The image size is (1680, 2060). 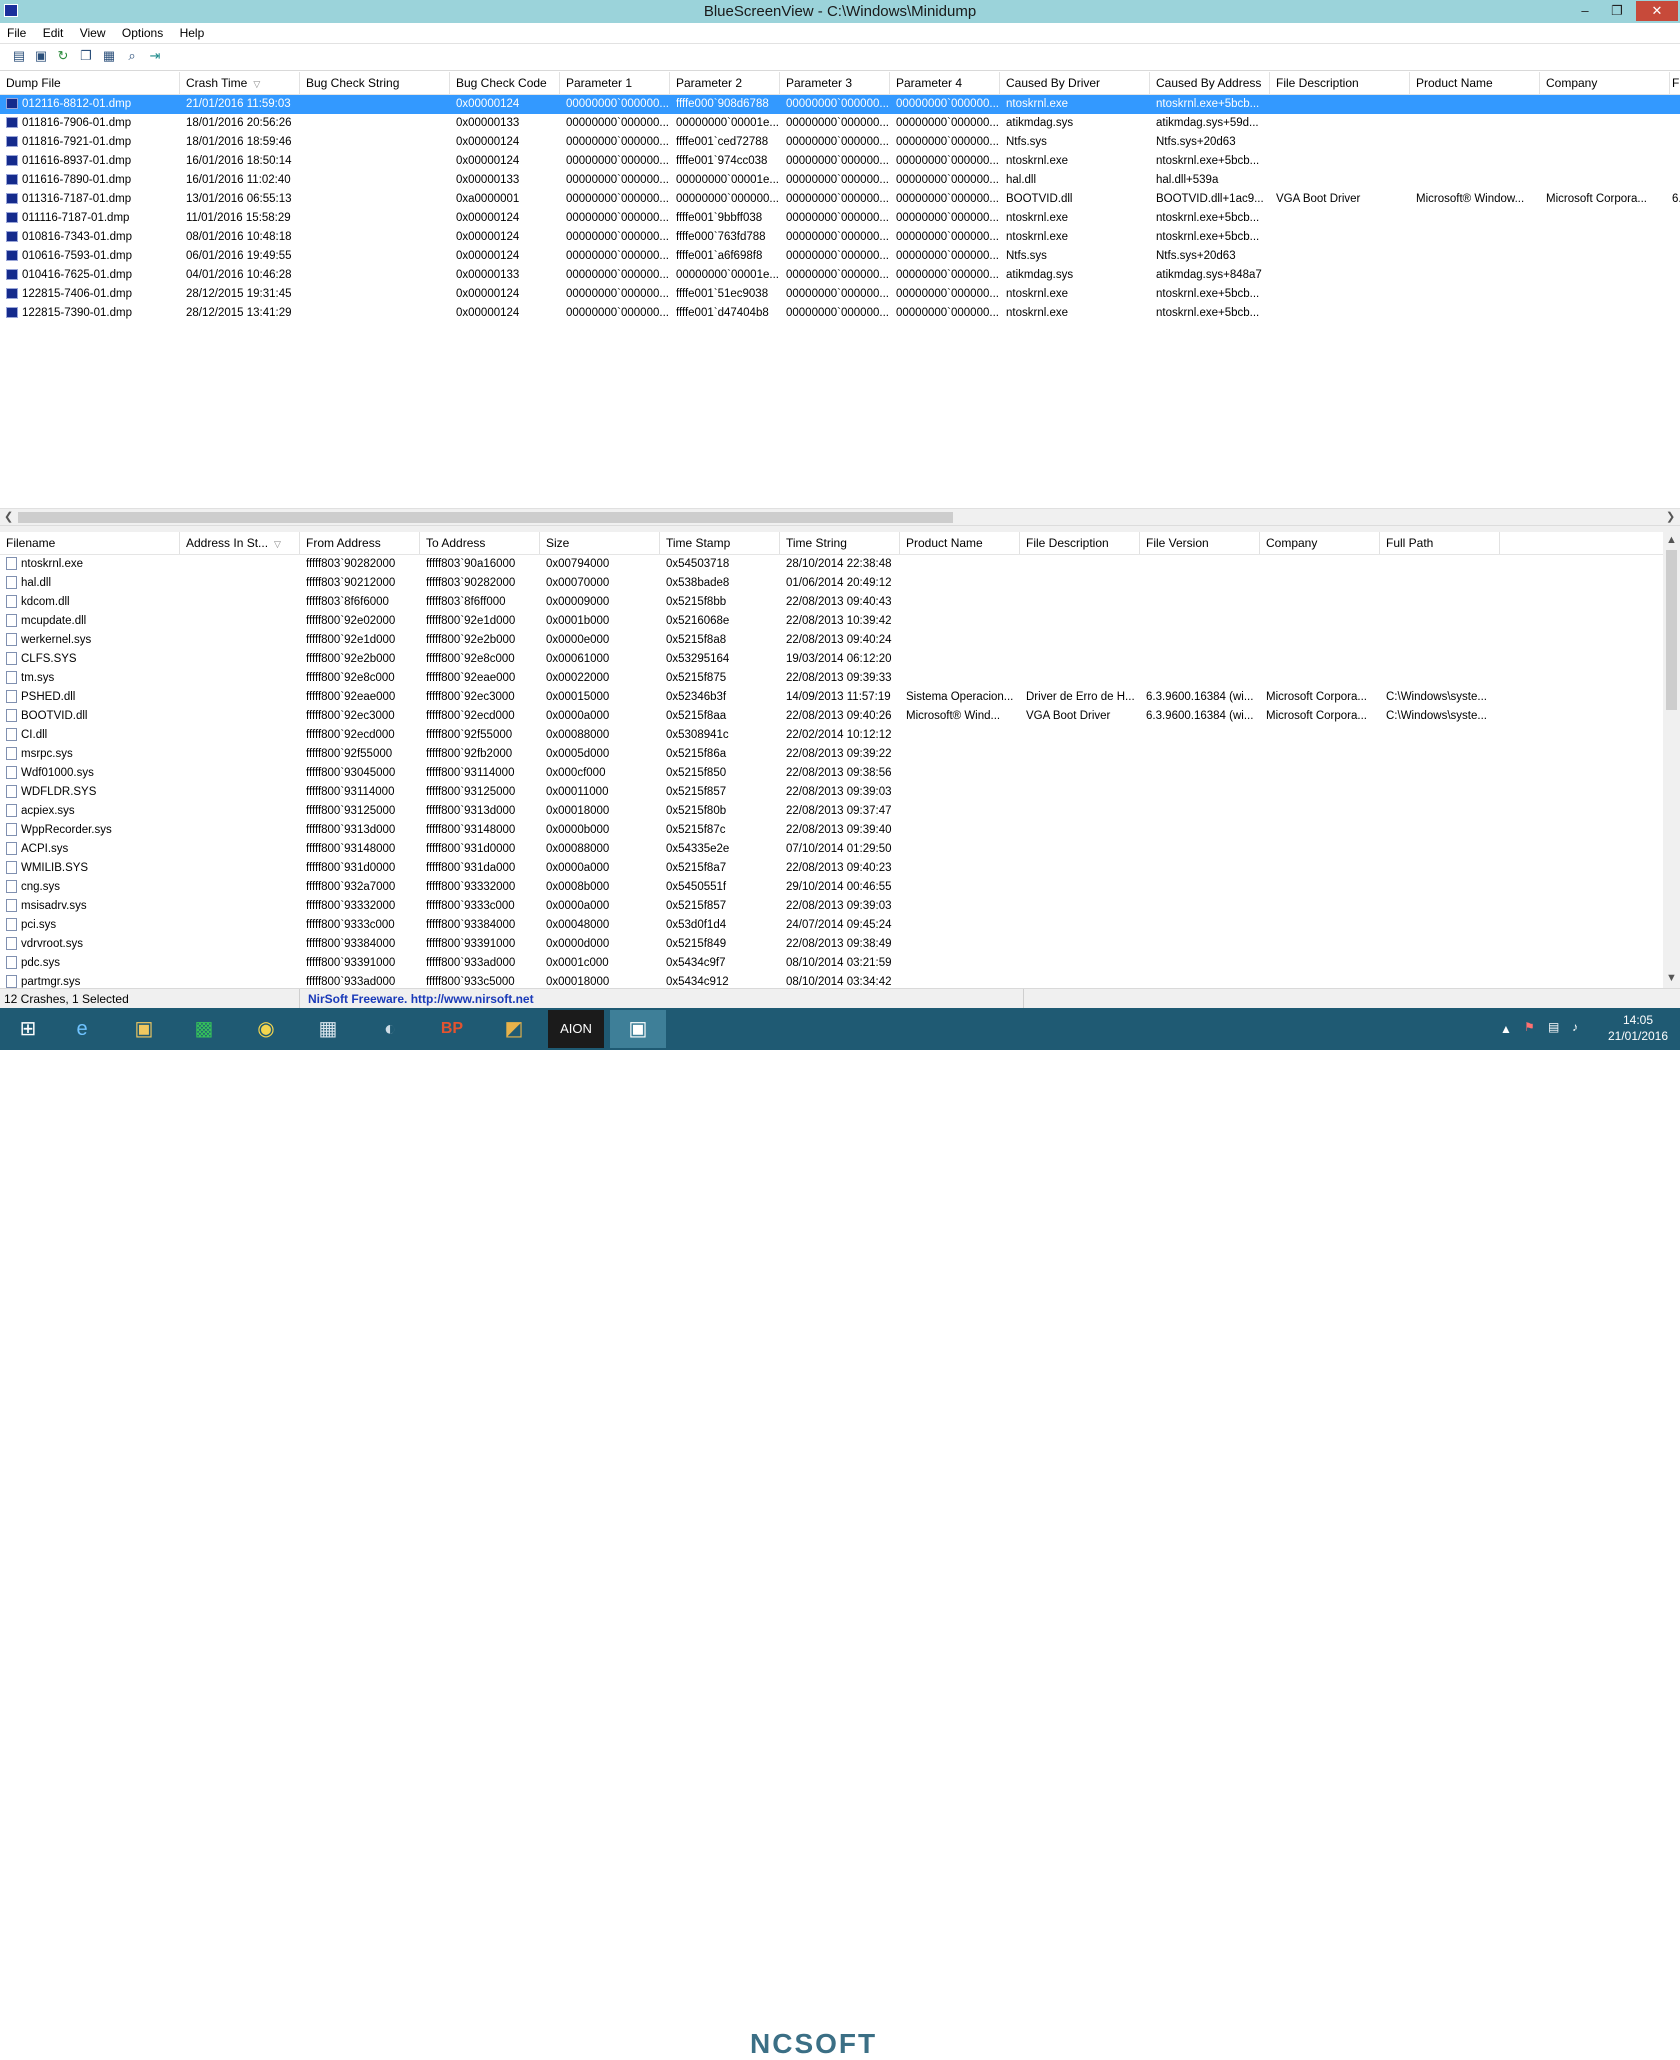 What do you see at coordinates (1340, 83) in the screenshot?
I see `crash-col-file-description: File Description` at bounding box center [1340, 83].